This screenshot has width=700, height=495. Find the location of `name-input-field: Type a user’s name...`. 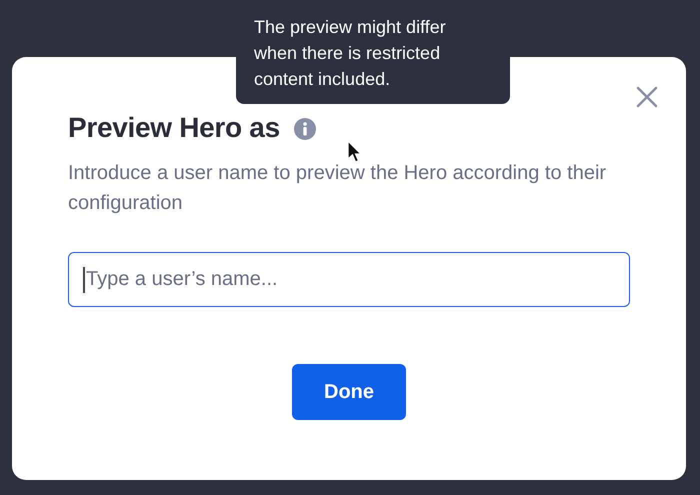

name-input-field: Type a user’s name... is located at coordinates (349, 279).